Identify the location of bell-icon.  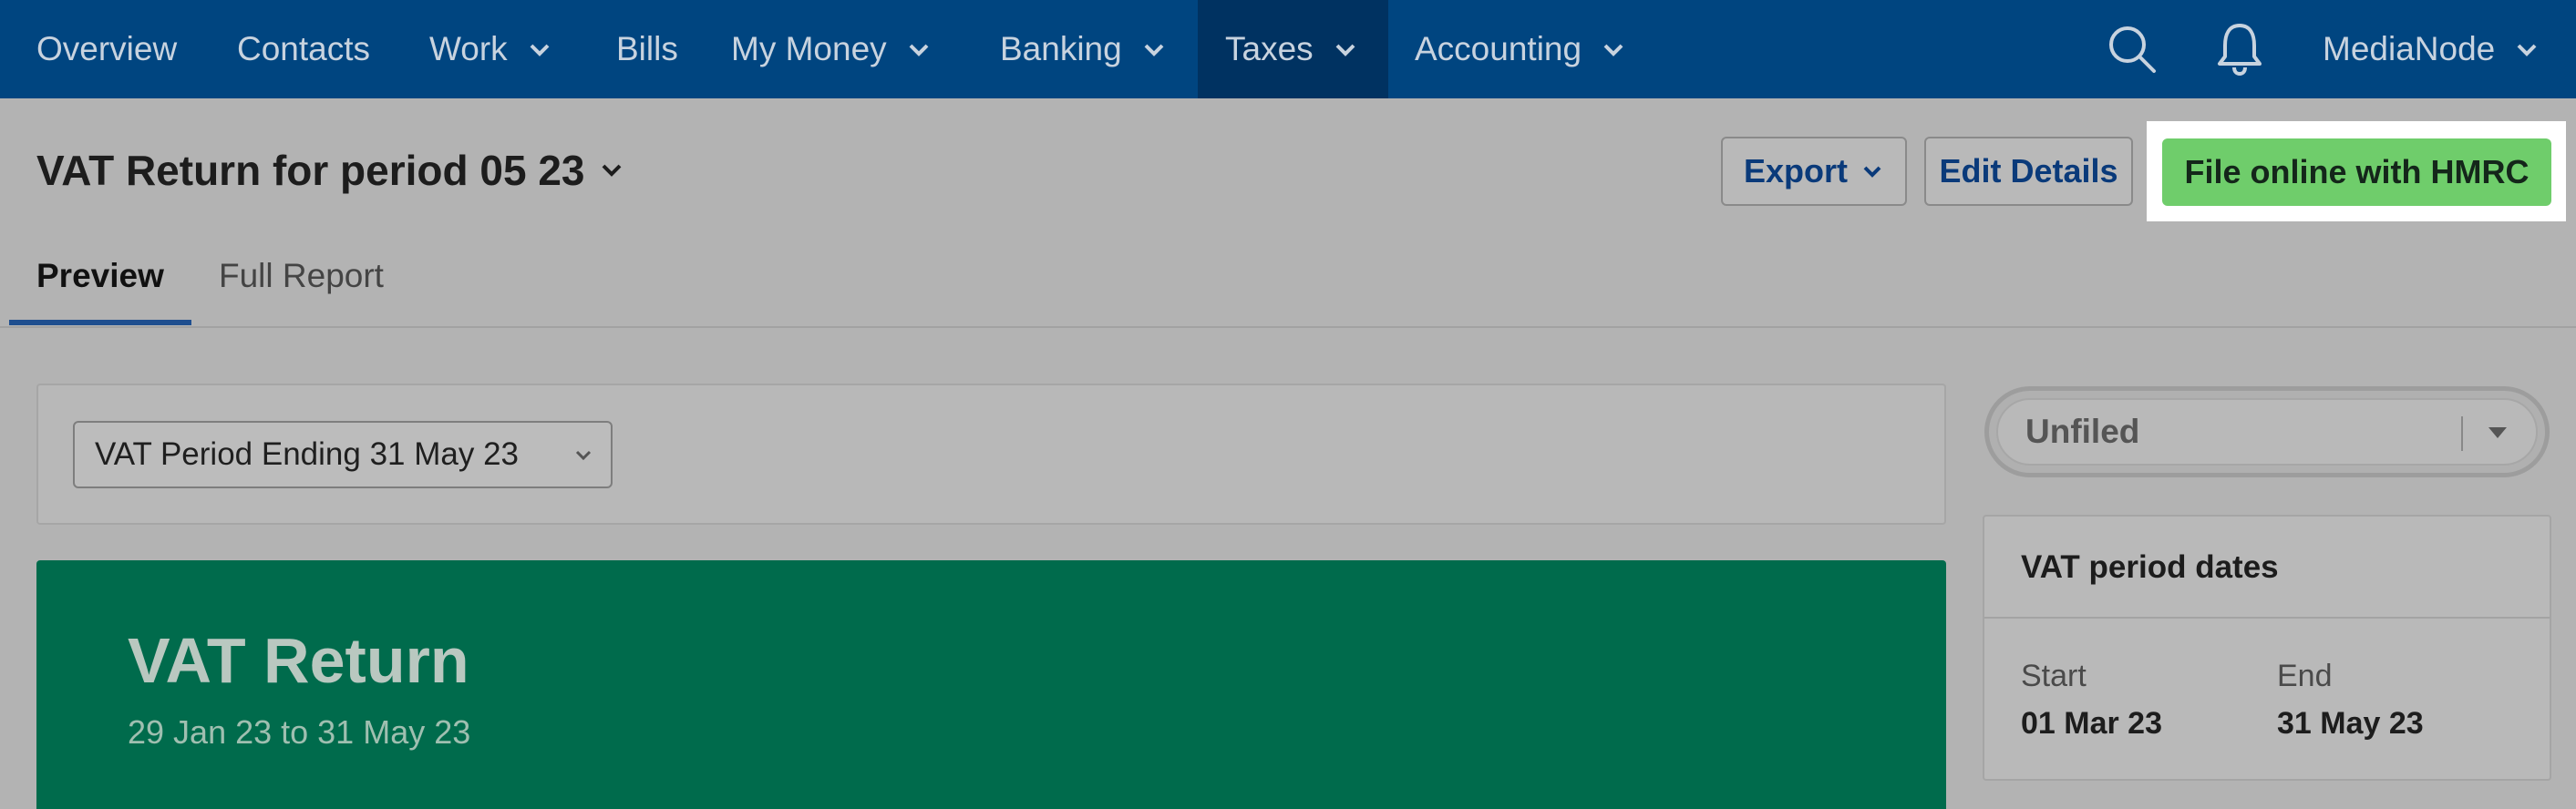
(2239, 49).